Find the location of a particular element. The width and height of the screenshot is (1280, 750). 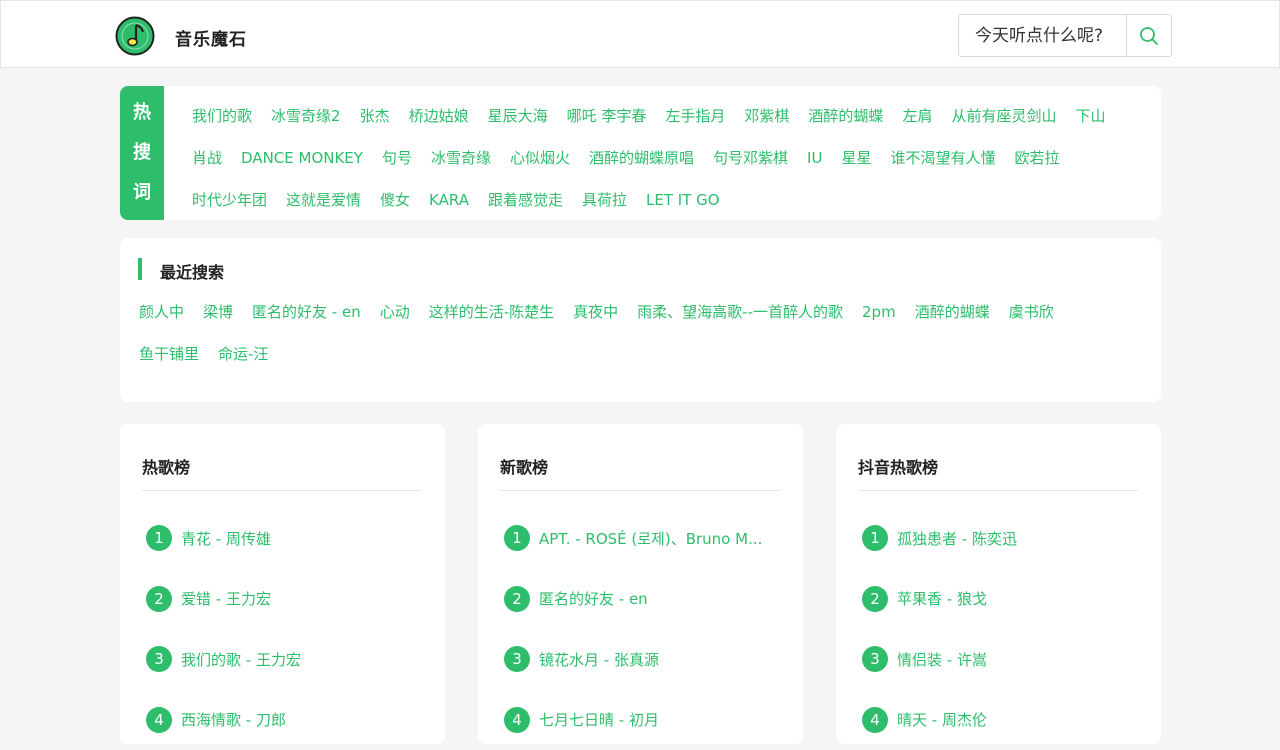

chart-song-item: 3我们的歌 - 王力宏 is located at coordinates (286, 659).